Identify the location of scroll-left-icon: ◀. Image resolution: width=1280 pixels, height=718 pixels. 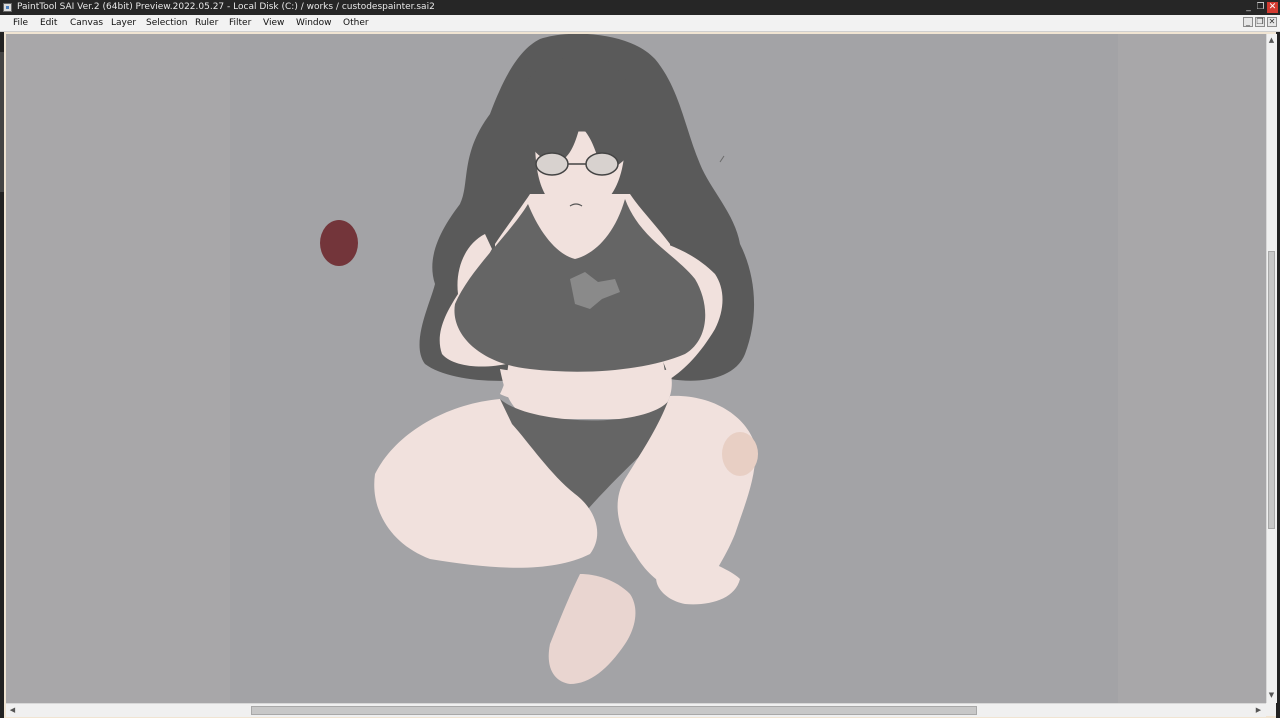
(12, 710).